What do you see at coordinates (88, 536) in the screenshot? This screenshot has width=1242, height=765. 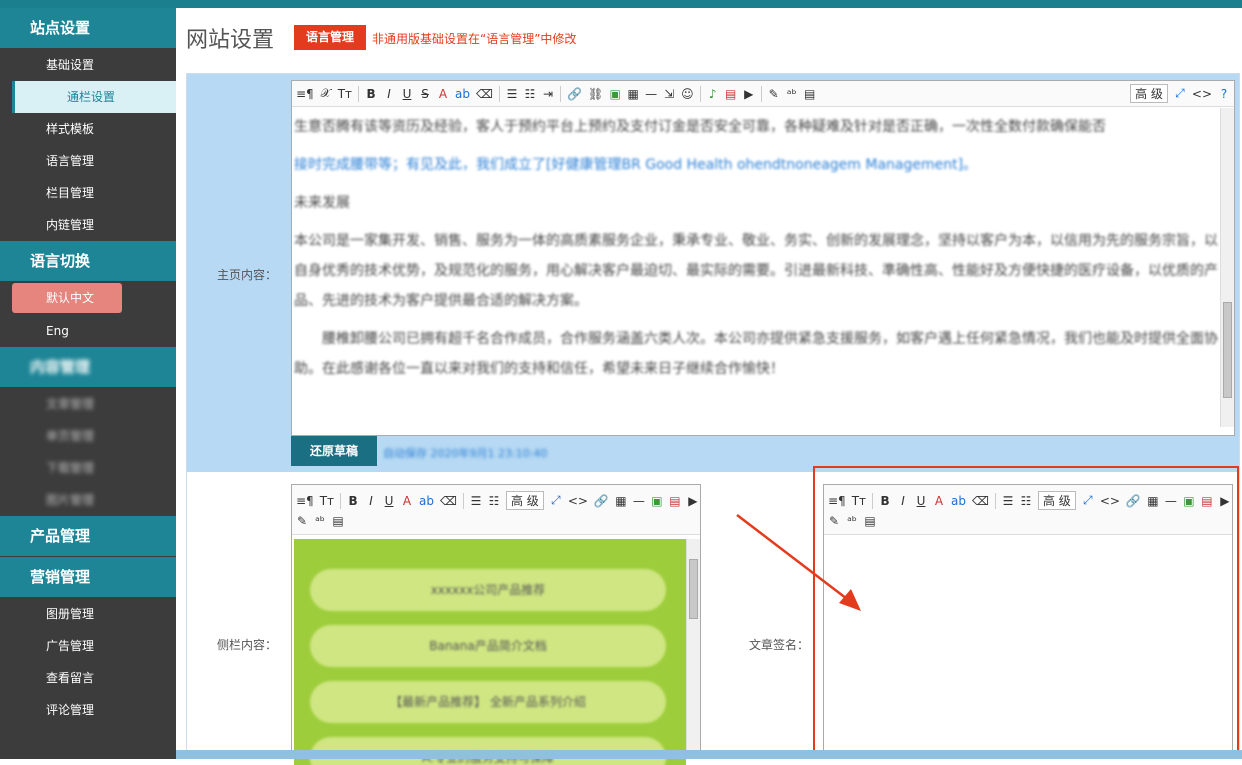 I see `sidebar-section-products: 产品管理` at bounding box center [88, 536].